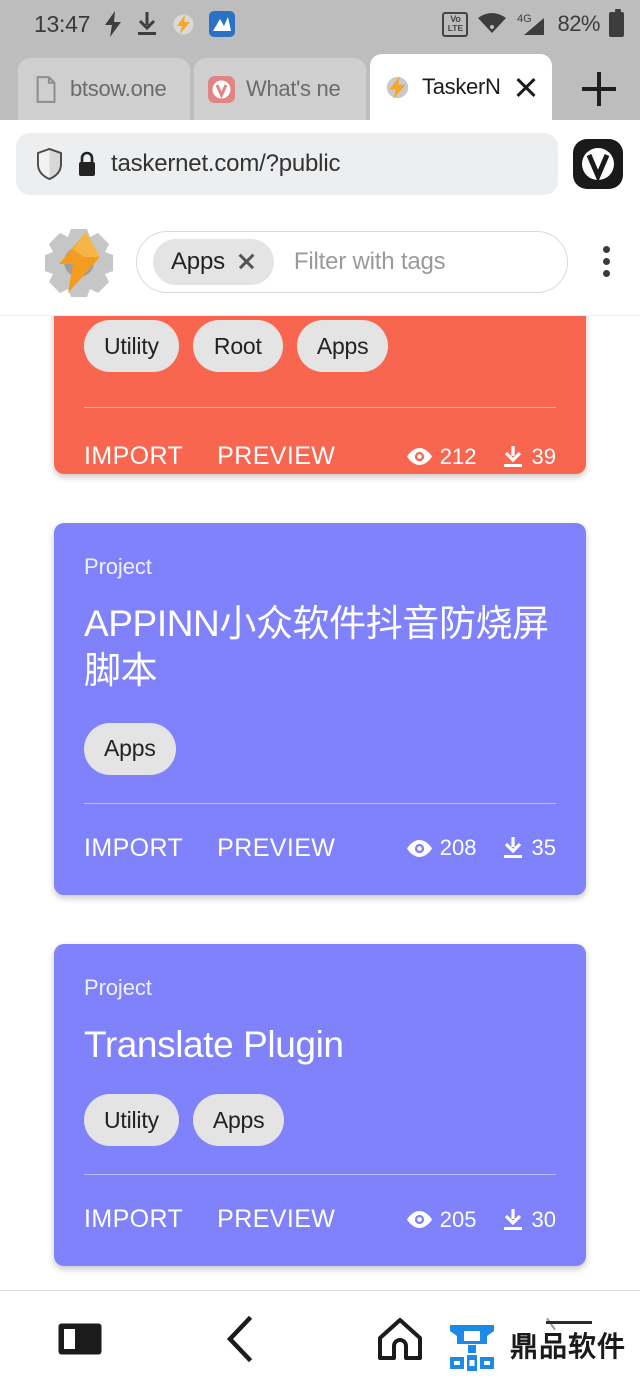 This screenshot has height=1387, width=640. Describe the element at coordinates (543, 456) in the screenshot. I see `downloads-count: 39` at that location.